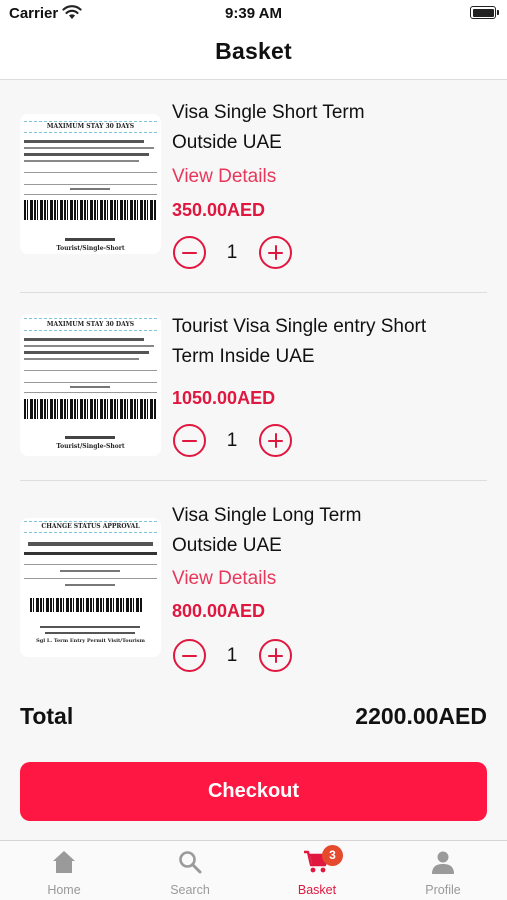 This screenshot has width=507, height=900. What do you see at coordinates (443, 862) in the screenshot?
I see `person-icon` at bounding box center [443, 862].